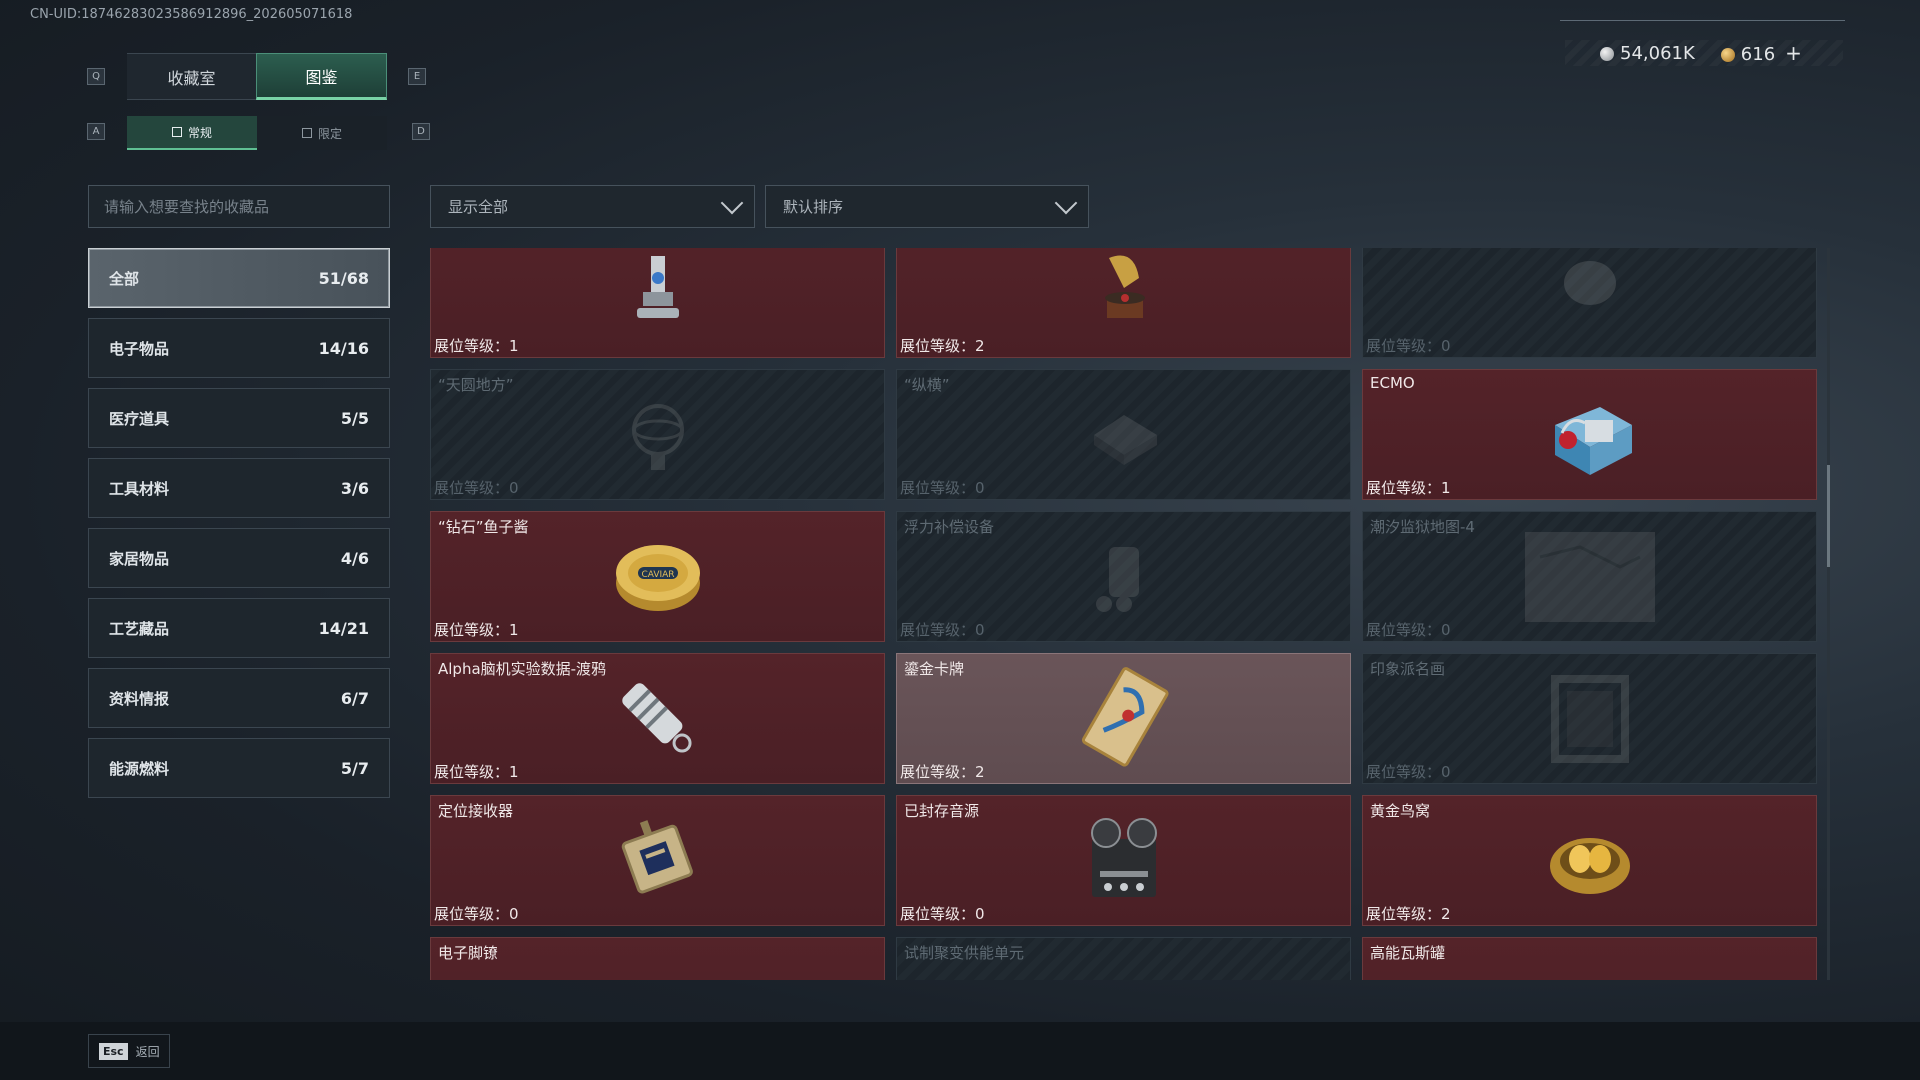  I want to click on category-label: 能源燃料, so click(139, 768).